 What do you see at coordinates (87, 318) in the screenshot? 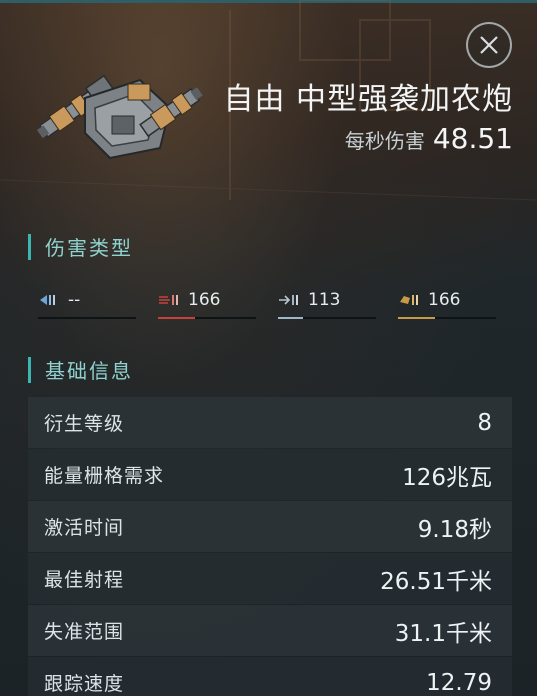
I see `damage-em-bar` at bounding box center [87, 318].